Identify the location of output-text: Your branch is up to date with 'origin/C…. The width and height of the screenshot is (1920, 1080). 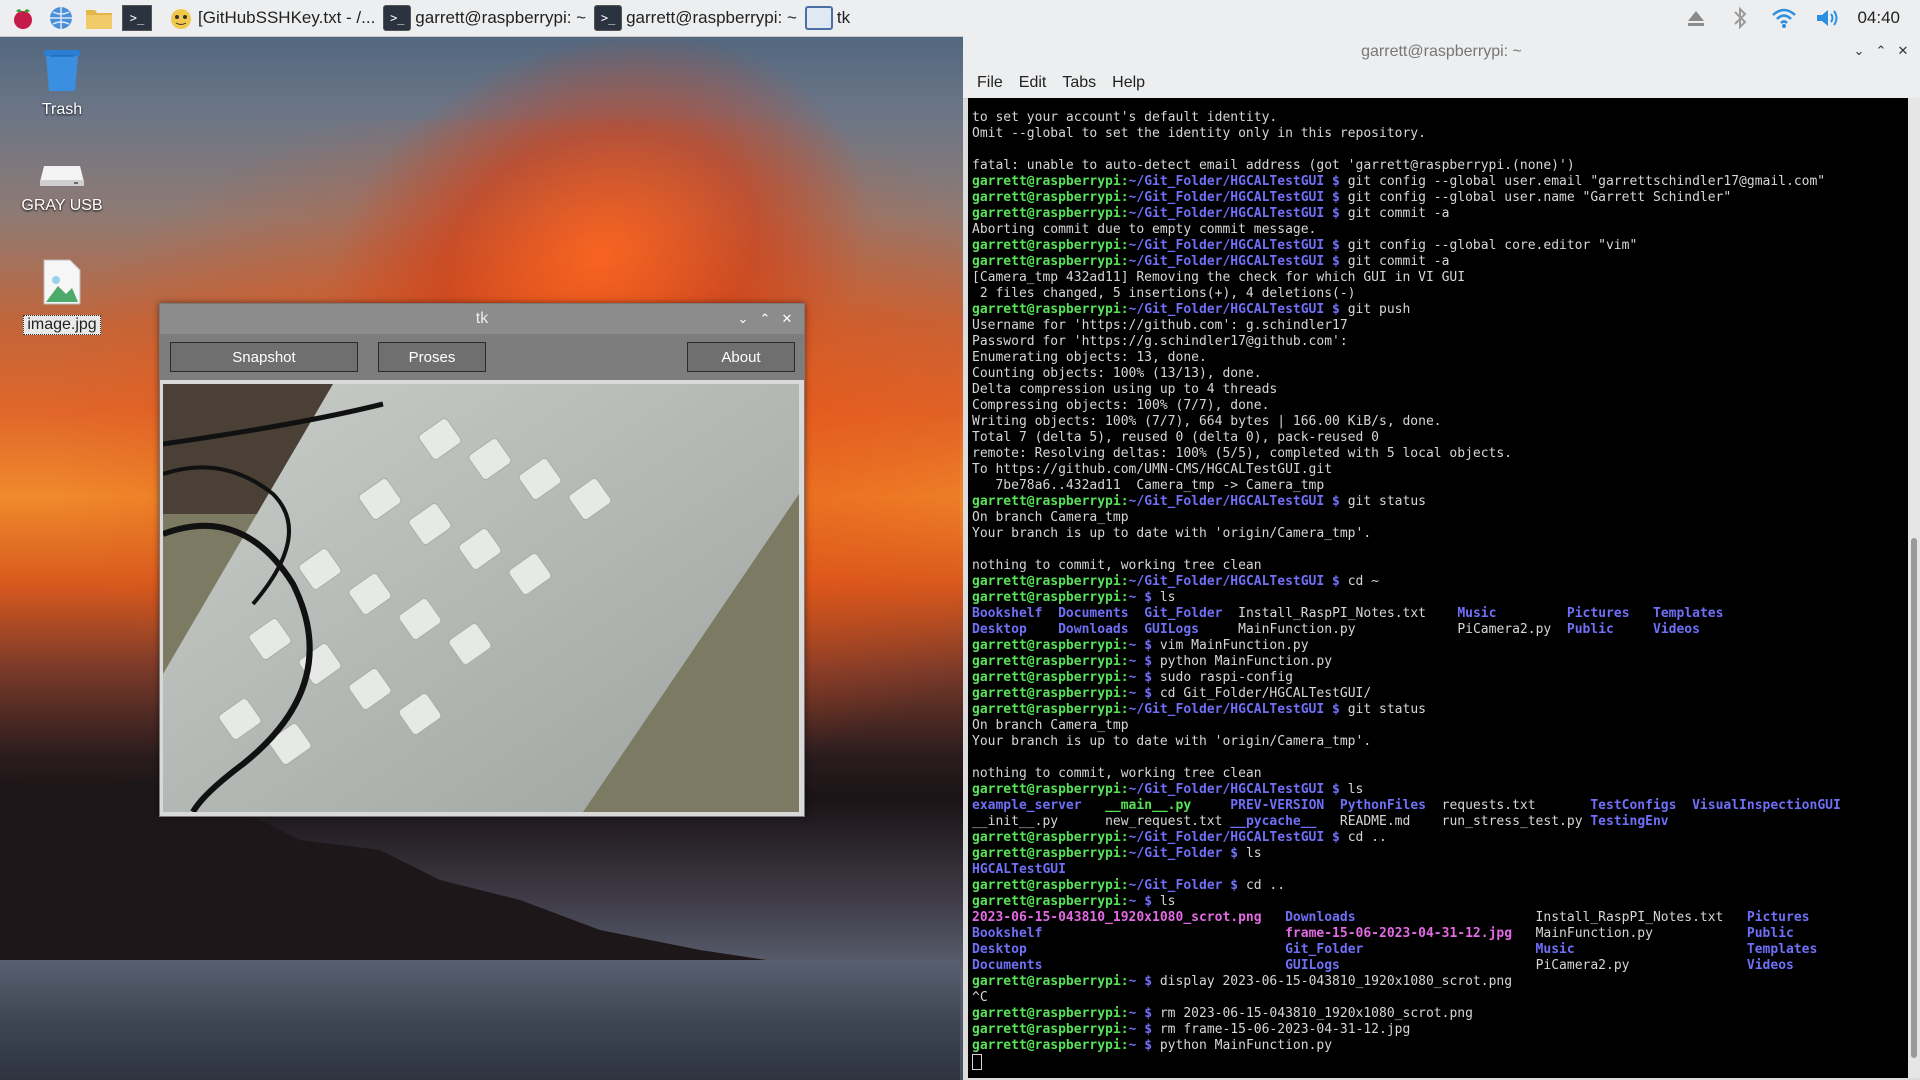
(1172, 741).